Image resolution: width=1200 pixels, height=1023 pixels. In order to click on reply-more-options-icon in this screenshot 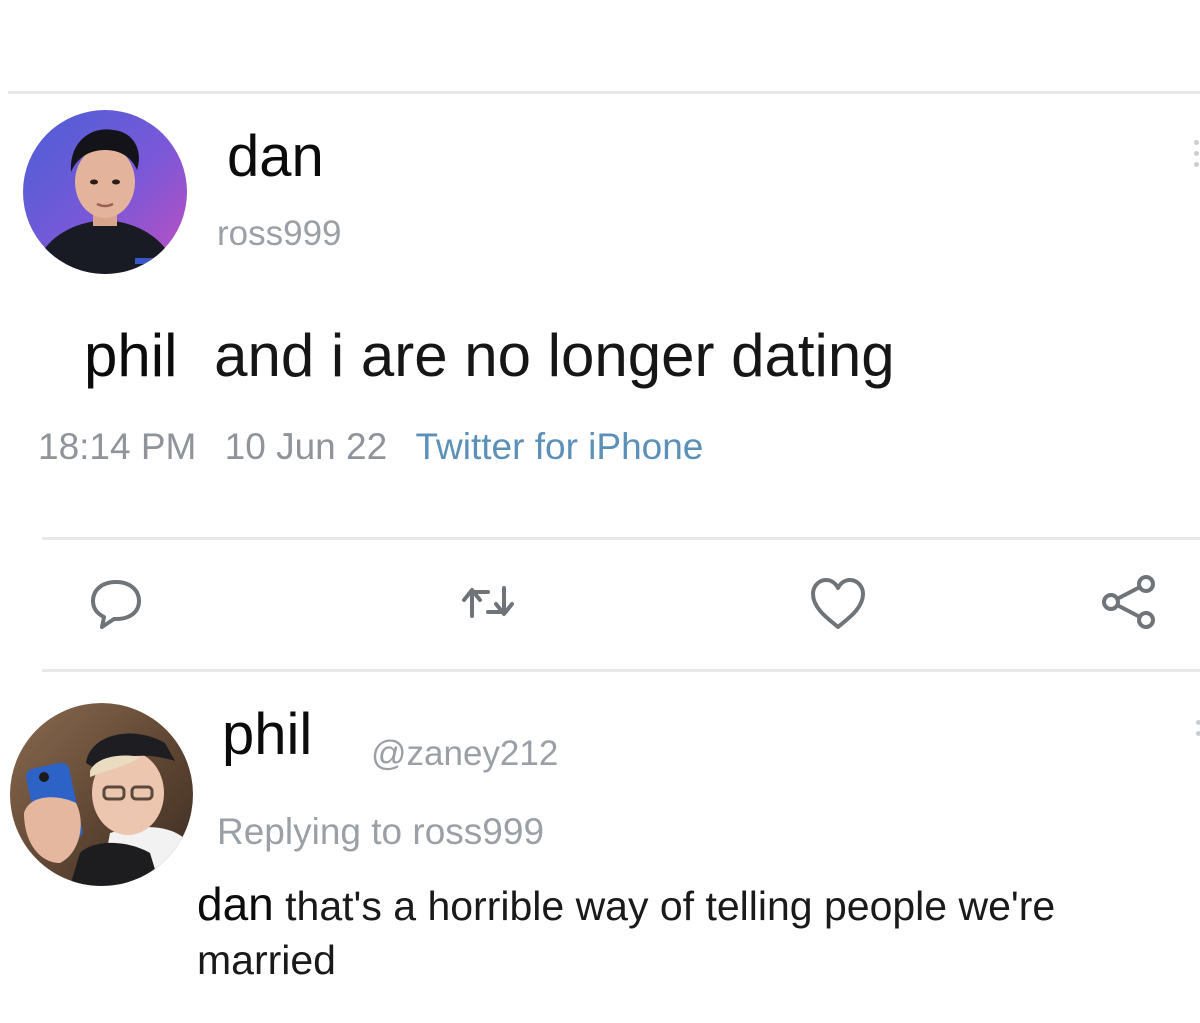, I will do `click(1198, 735)`.